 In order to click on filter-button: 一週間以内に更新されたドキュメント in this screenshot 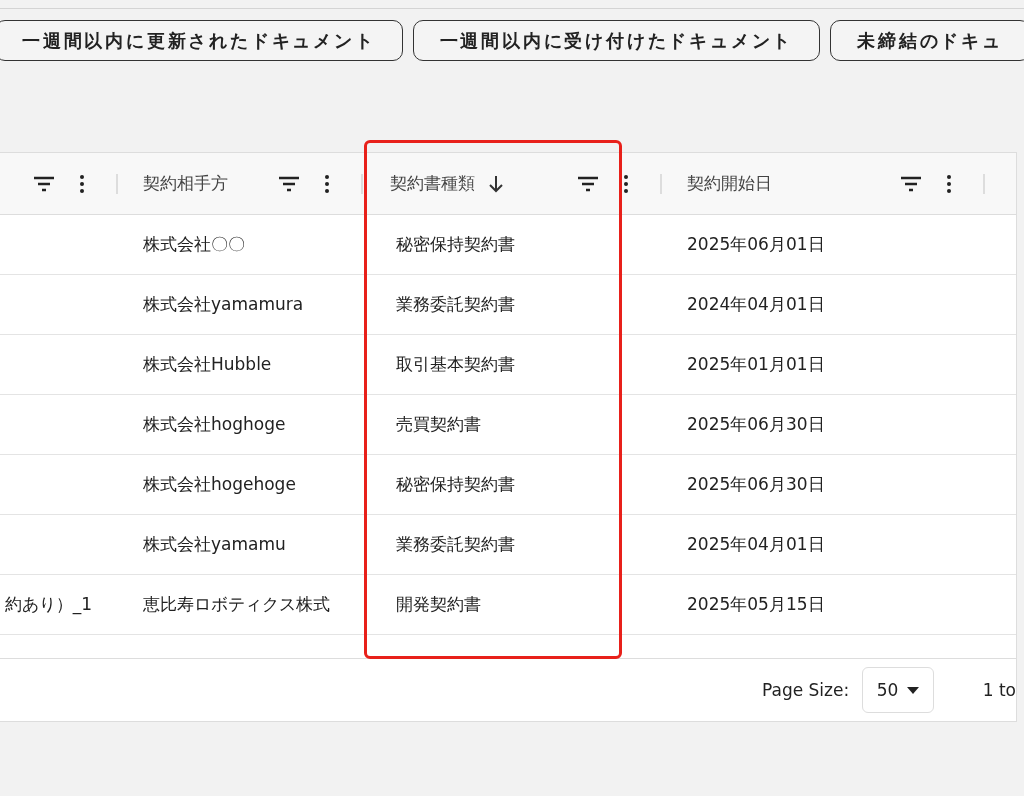, I will do `click(201, 40)`.